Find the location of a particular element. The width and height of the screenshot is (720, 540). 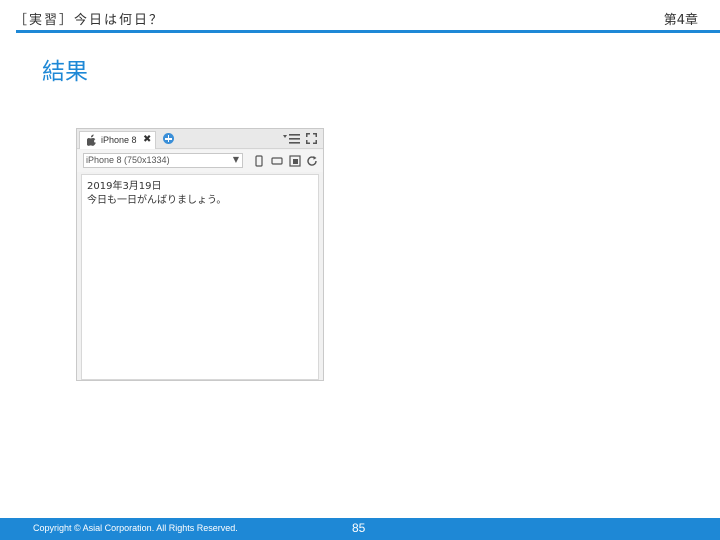

device-tab-label: iPhone 8 is located at coordinates (119, 140).